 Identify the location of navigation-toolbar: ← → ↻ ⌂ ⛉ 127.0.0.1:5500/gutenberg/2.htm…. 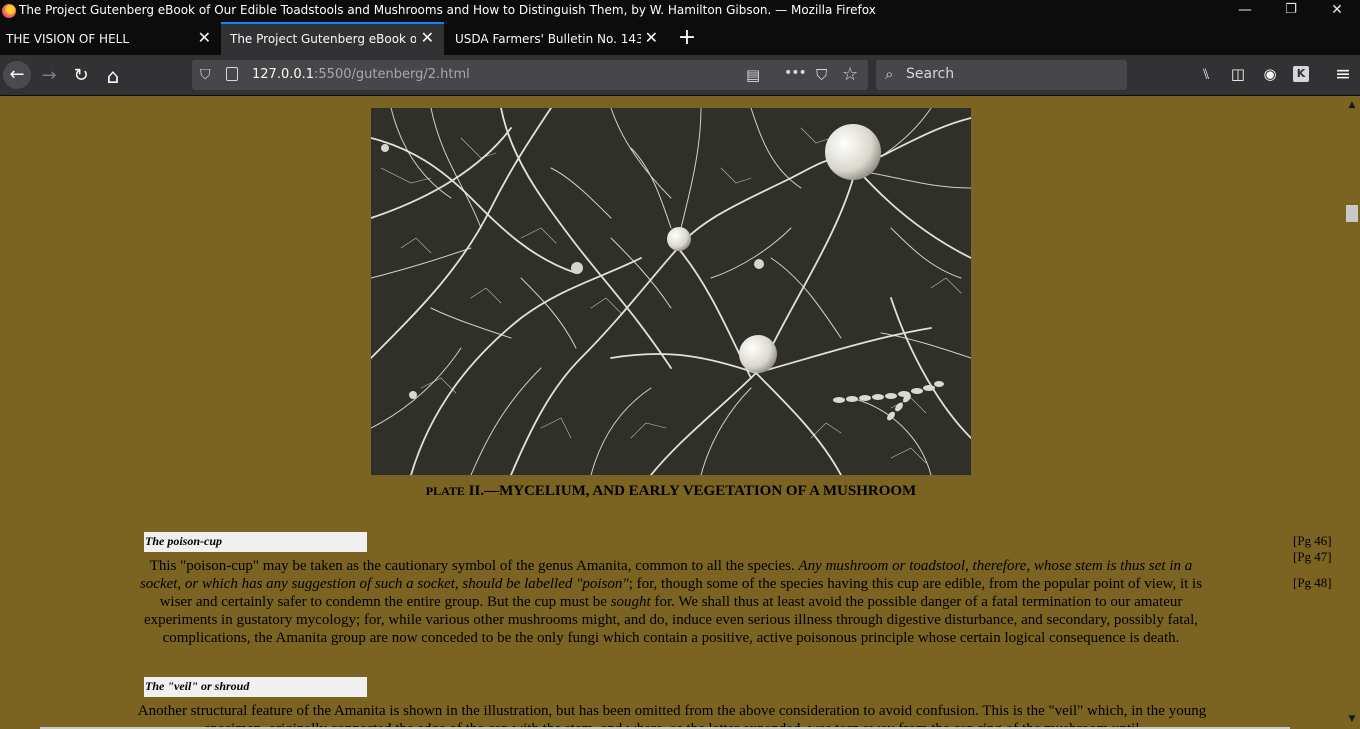
(680, 75).